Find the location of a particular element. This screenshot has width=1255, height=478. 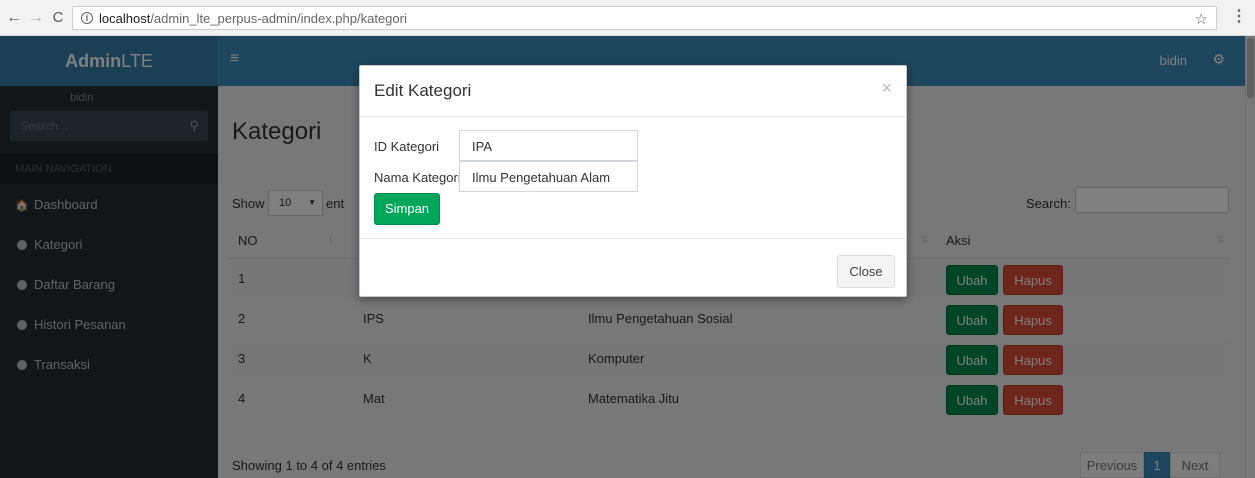

browser-menu-icon: ⋮ is located at coordinates (1239, 17).